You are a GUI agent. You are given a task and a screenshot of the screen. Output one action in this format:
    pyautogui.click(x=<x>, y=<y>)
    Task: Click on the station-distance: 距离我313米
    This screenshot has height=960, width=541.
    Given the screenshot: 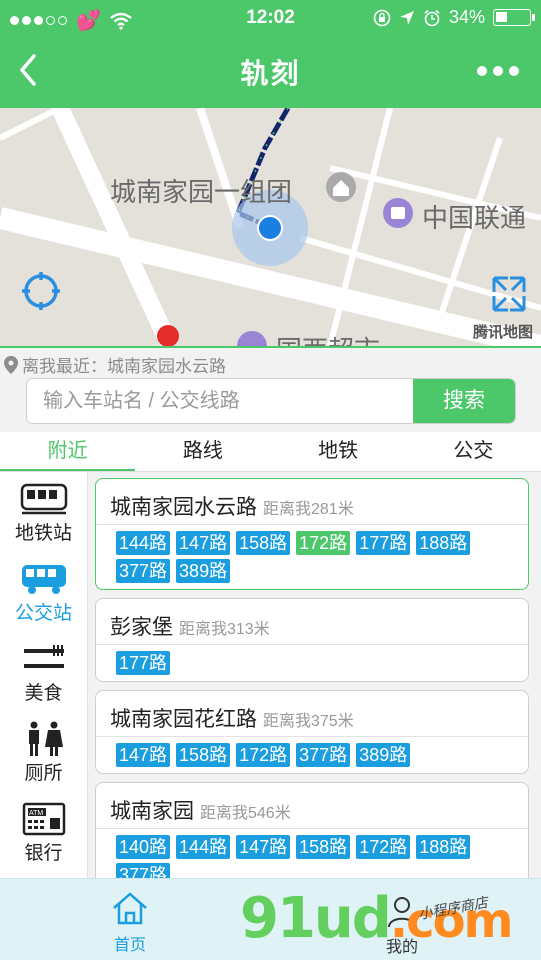 What is the action you would take?
    pyautogui.click(x=224, y=629)
    